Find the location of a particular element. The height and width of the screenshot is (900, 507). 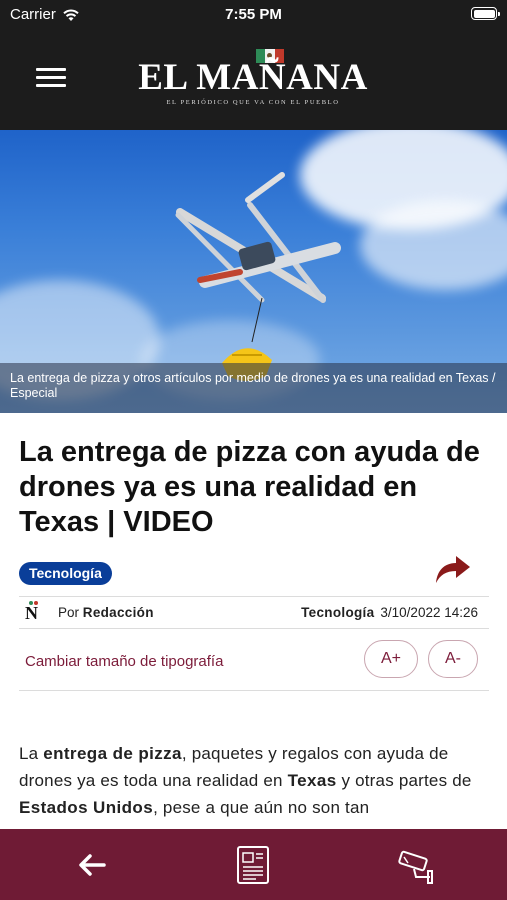

status-time: 7:55 PM is located at coordinates (253, 14).